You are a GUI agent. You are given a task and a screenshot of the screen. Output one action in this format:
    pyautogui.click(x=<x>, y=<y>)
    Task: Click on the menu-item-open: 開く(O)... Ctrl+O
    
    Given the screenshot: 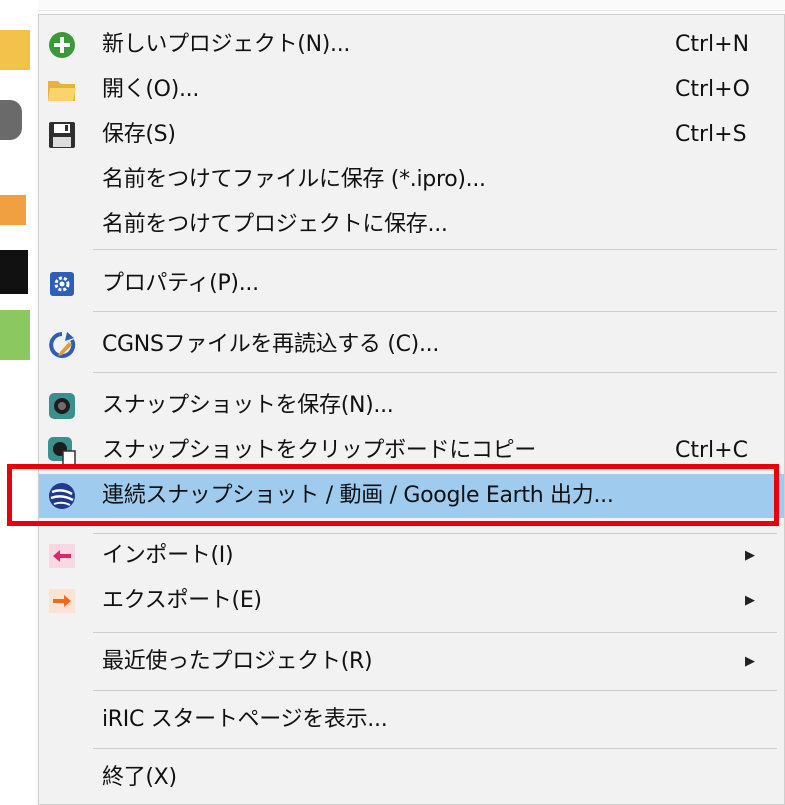 What is the action you would take?
    pyautogui.click(x=411, y=90)
    